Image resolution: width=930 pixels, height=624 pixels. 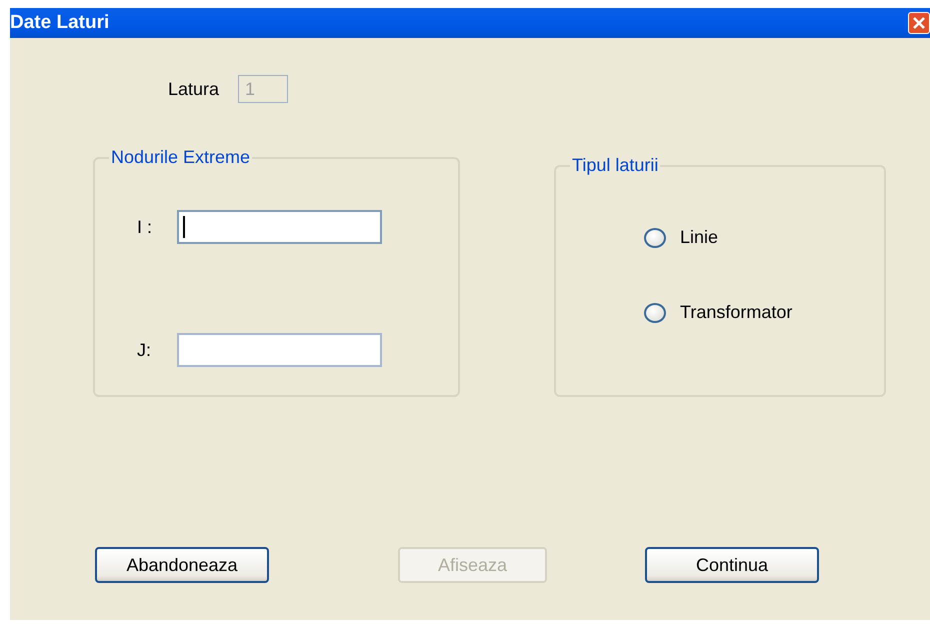 I want to click on window-title: Date Laturi, so click(x=60, y=23).